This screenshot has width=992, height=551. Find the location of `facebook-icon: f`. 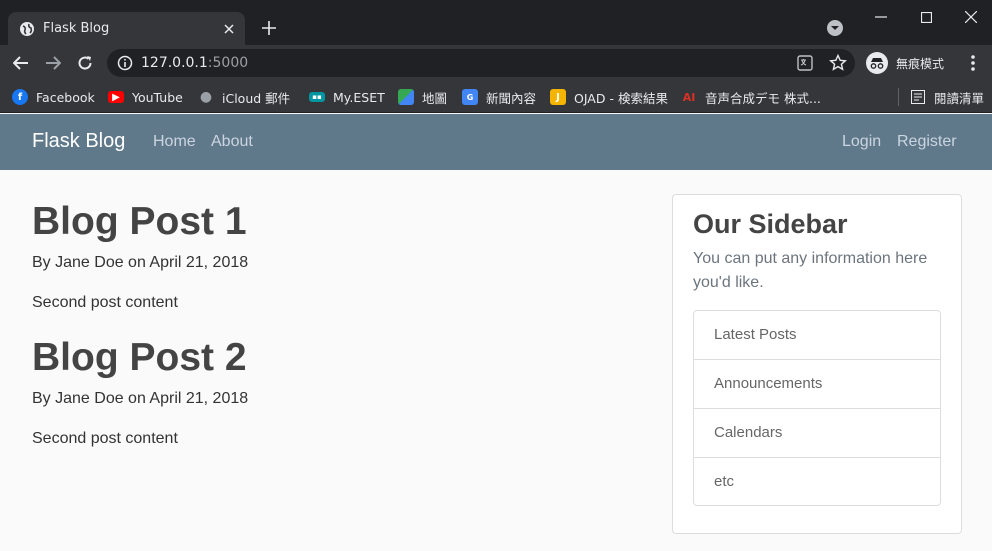

facebook-icon: f is located at coordinates (20, 97).